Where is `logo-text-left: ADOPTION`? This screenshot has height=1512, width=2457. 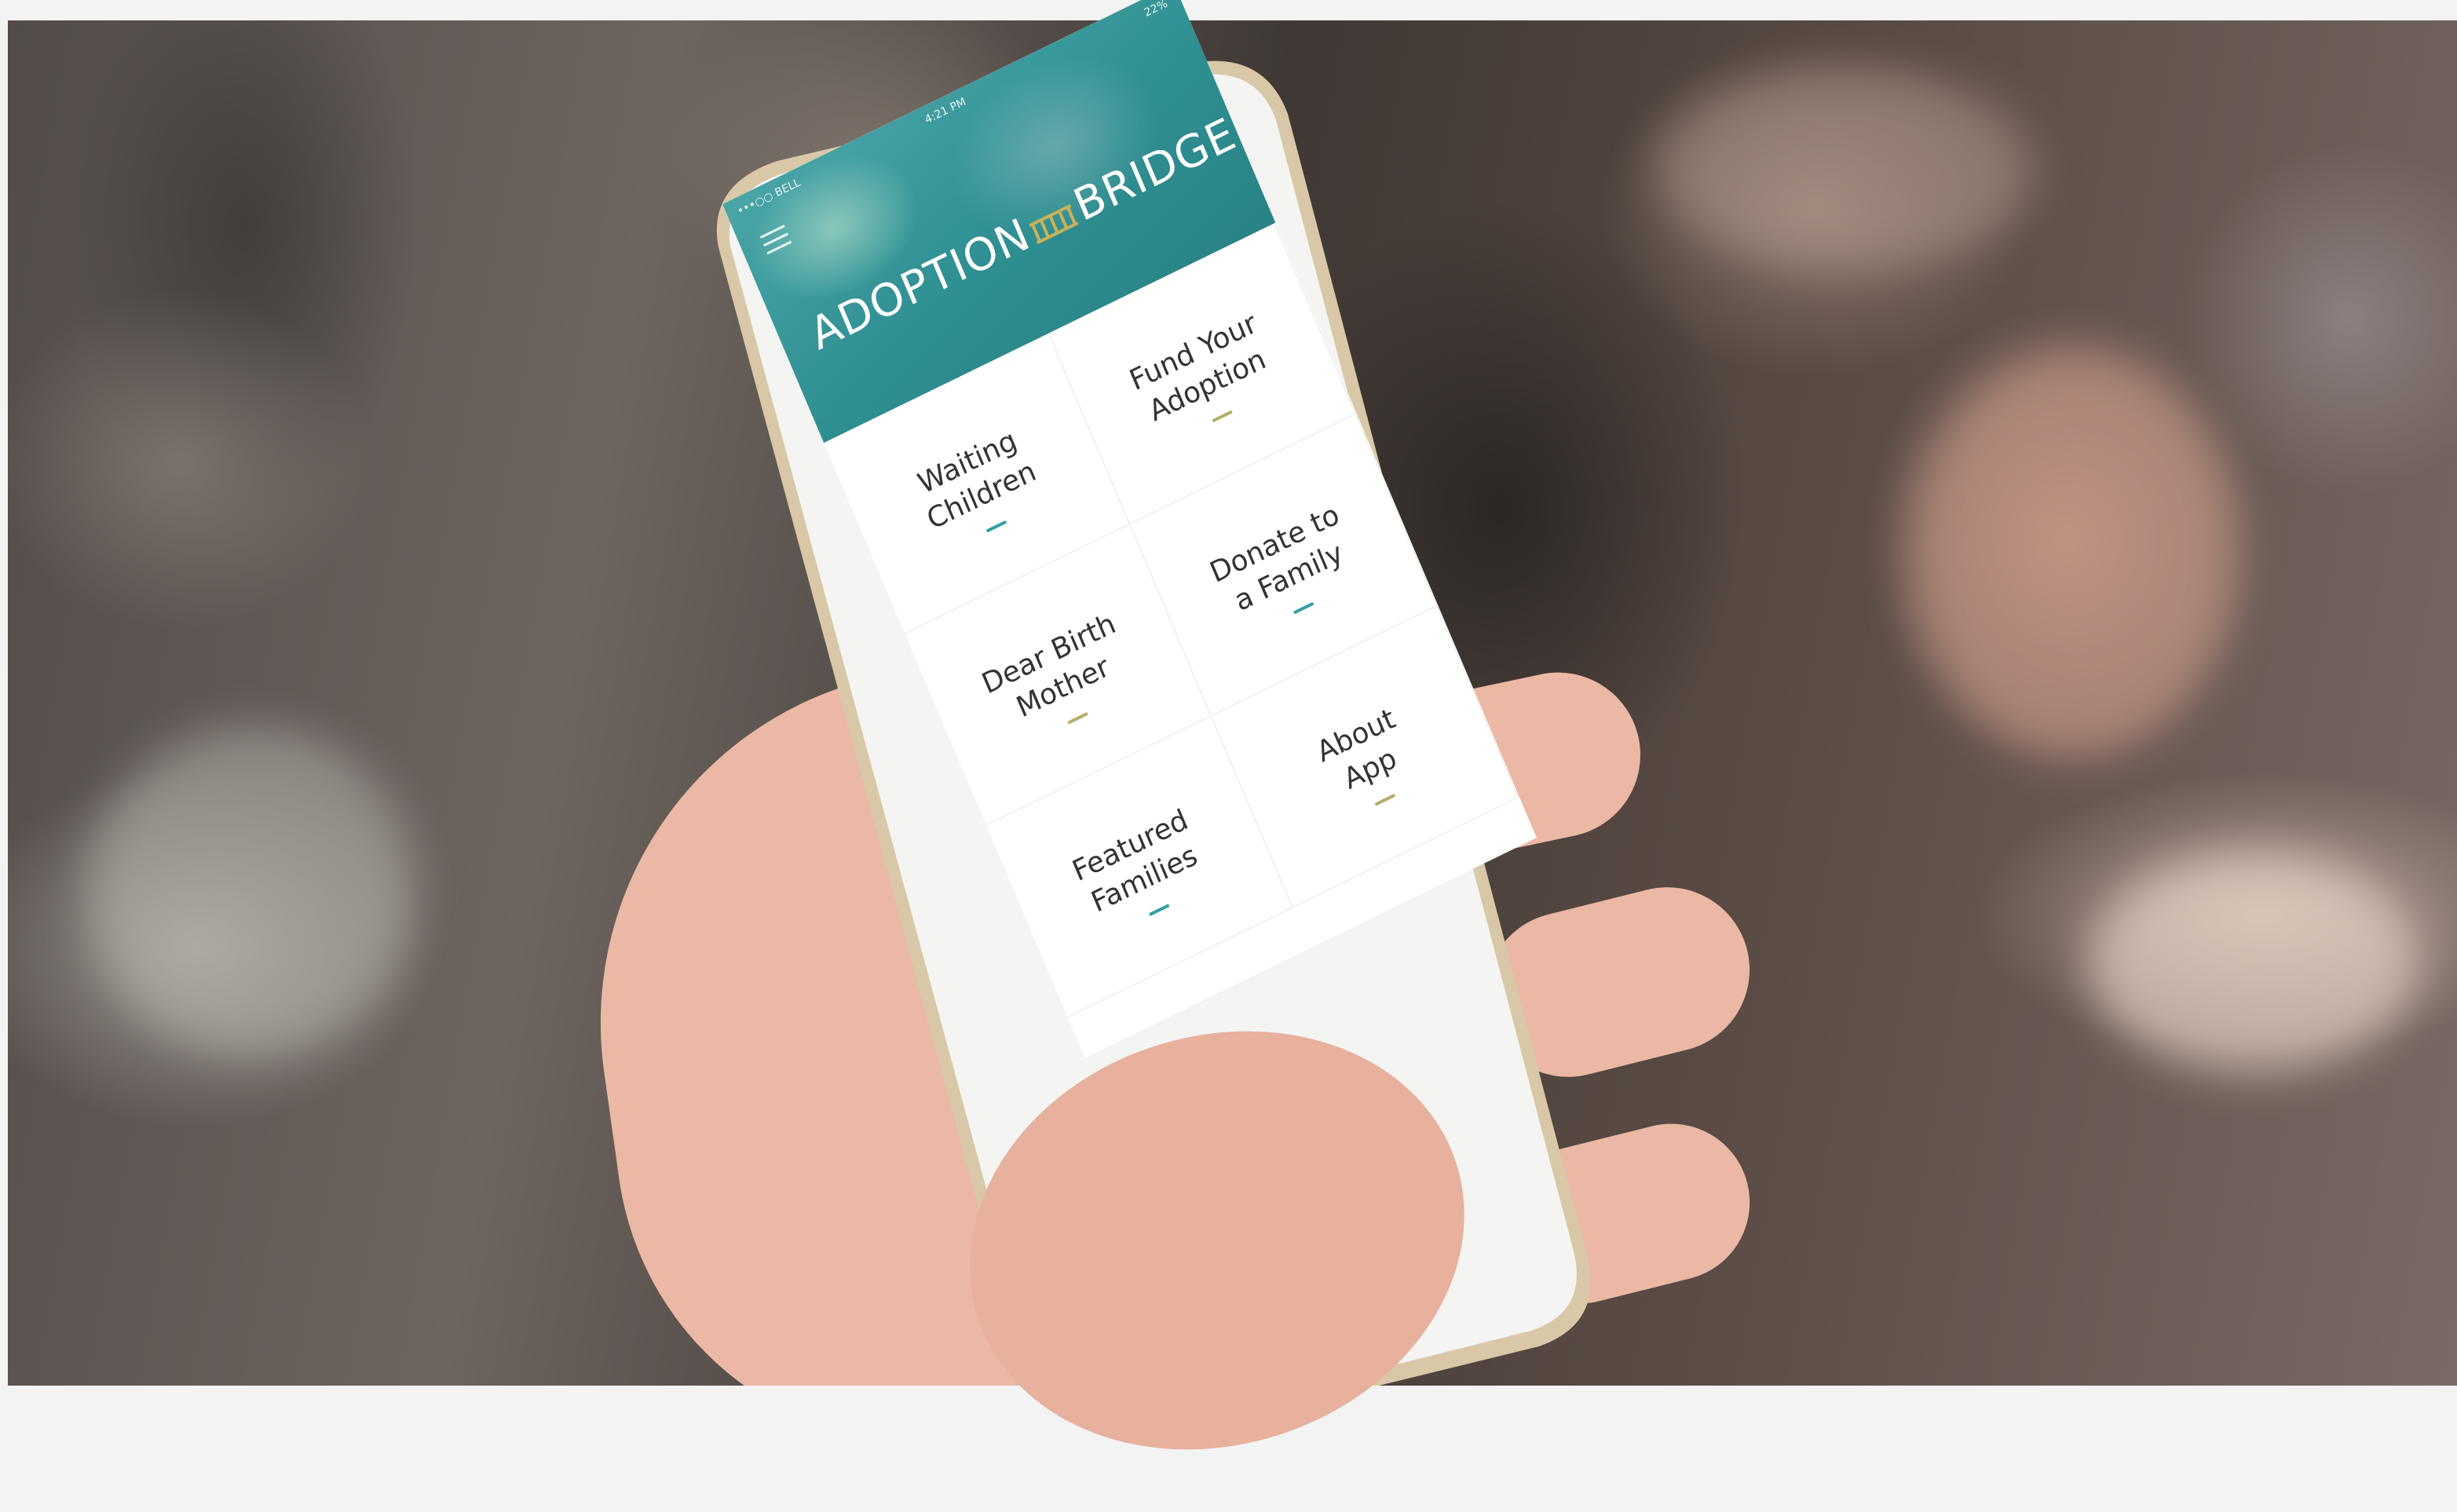 logo-text-left: ADOPTION is located at coordinates (920, 284).